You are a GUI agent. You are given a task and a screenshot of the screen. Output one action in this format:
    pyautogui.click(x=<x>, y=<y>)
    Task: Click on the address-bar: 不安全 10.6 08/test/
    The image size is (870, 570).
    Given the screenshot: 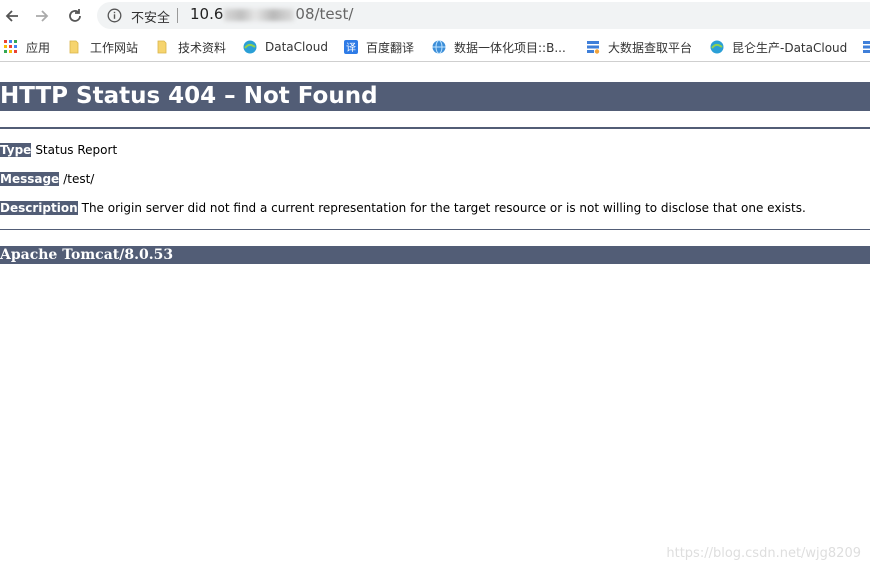 What is the action you would take?
    pyautogui.click(x=483, y=15)
    